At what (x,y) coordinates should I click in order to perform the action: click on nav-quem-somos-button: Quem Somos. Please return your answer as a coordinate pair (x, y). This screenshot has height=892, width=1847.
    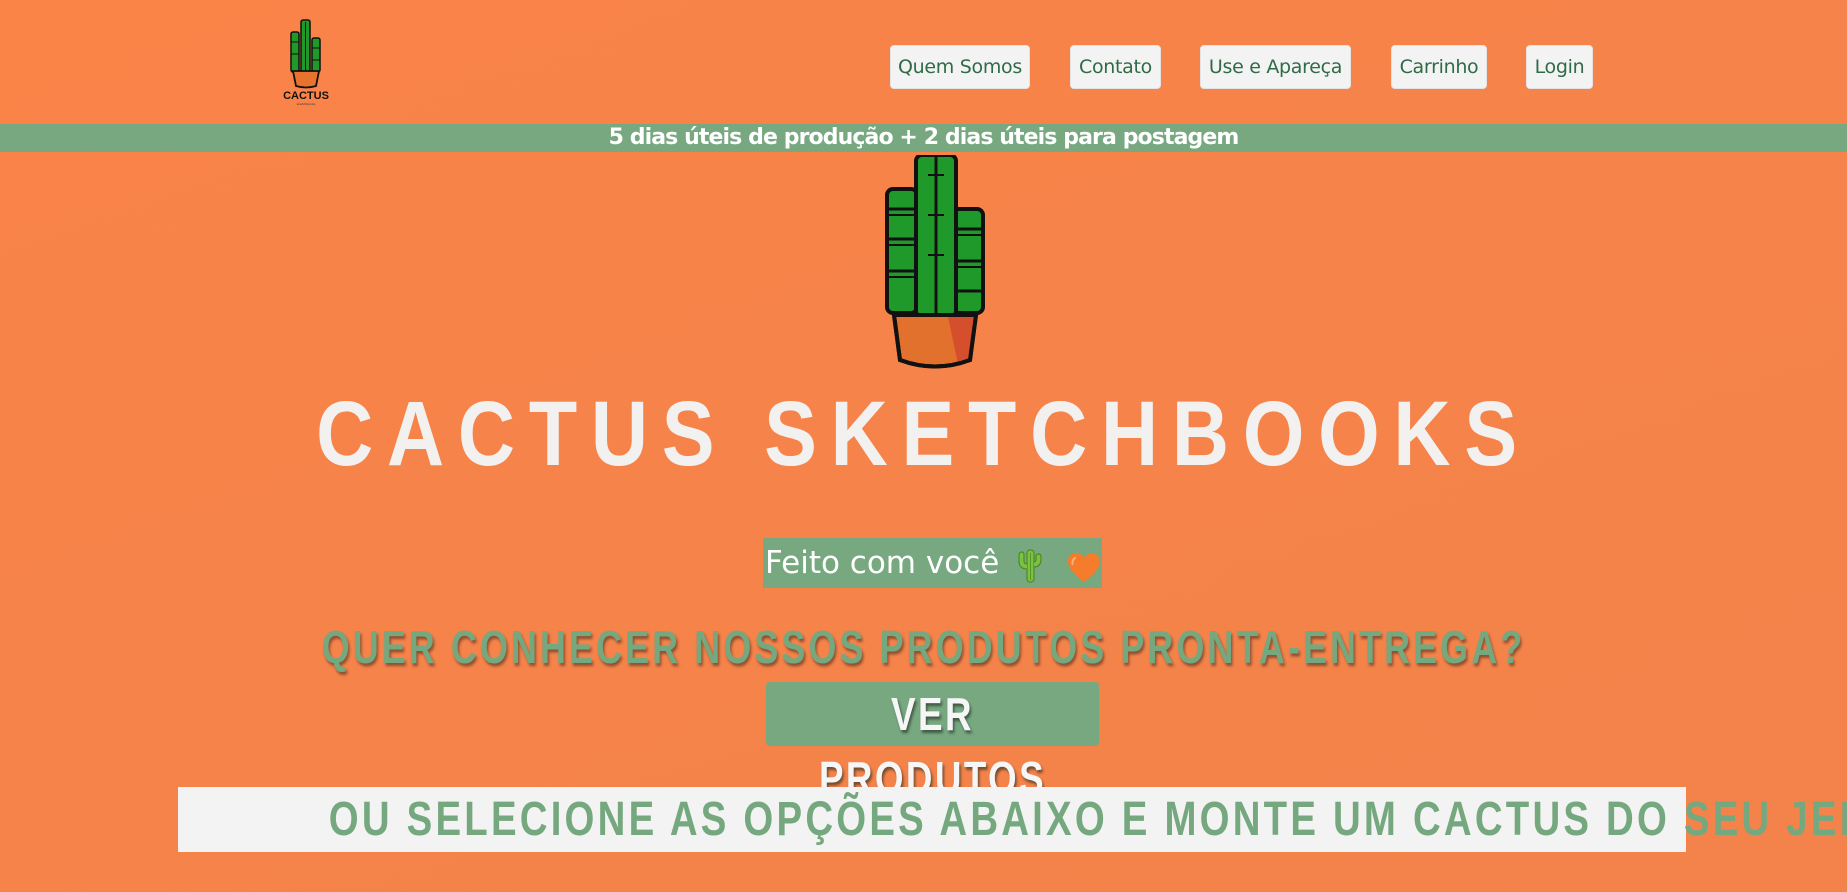
    Looking at the image, I should click on (960, 67).